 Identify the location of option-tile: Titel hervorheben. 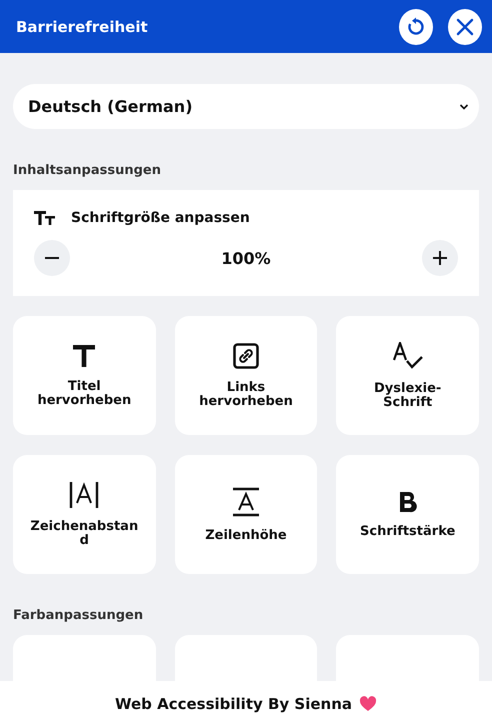
(84, 375).